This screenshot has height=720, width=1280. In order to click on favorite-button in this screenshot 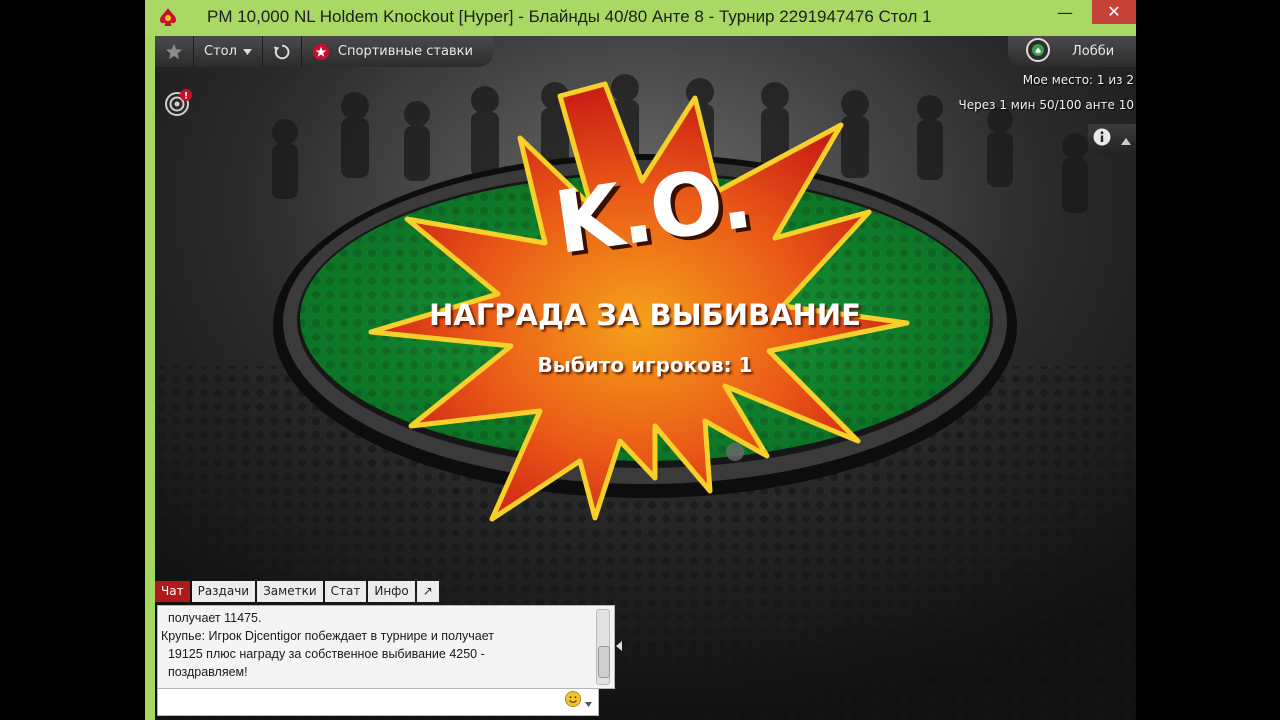, I will do `click(174, 51)`.